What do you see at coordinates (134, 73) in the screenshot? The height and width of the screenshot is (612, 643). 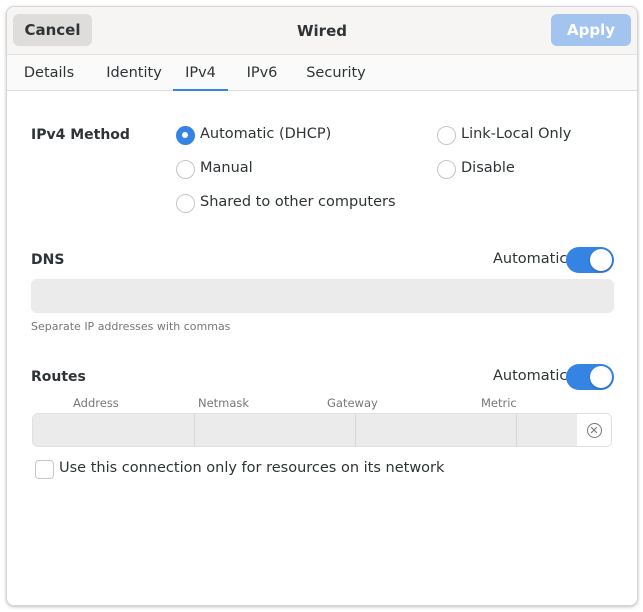 I see `tab-identity: Identity` at bounding box center [134, 73].